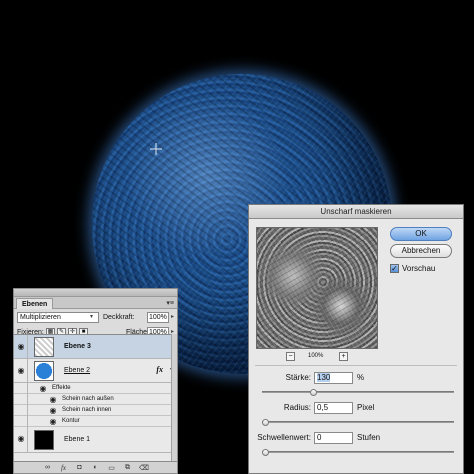 Image resolution: width=474 pixels, height=474 pixels. What do you see at coordinates (324, 377) in the screenshot?
I see `amount-value: 130` at bounding box center [324, 377].